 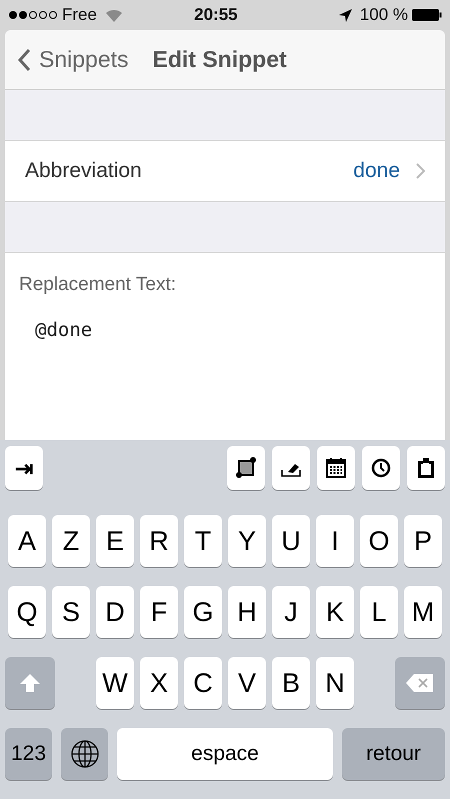 I want to click on letter-key: T, so click(x=203, y=541).